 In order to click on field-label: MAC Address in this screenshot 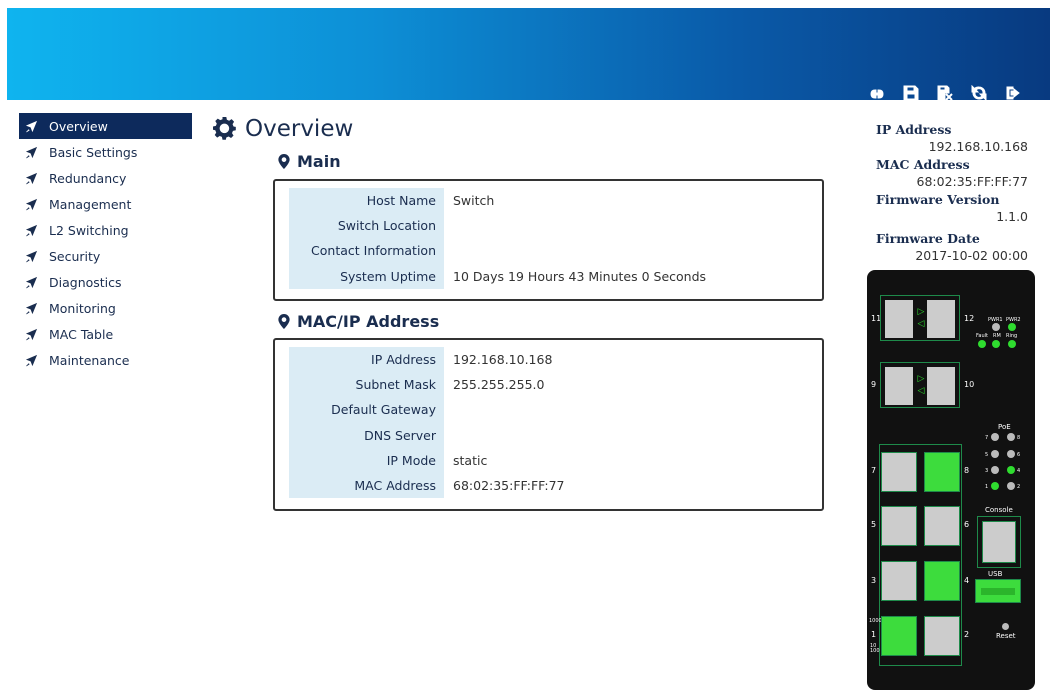, I will do `click(366, 485)`.